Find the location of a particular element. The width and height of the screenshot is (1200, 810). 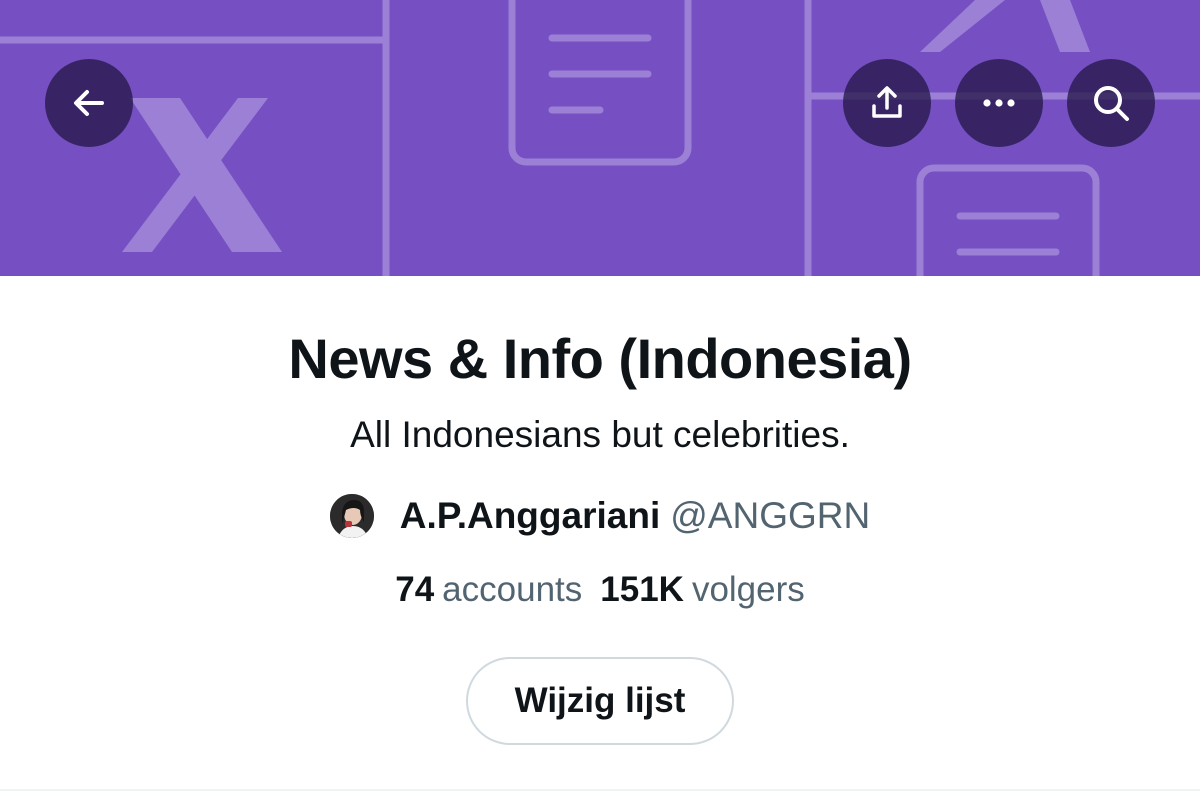

share-button is located at coordinates (887, 103).